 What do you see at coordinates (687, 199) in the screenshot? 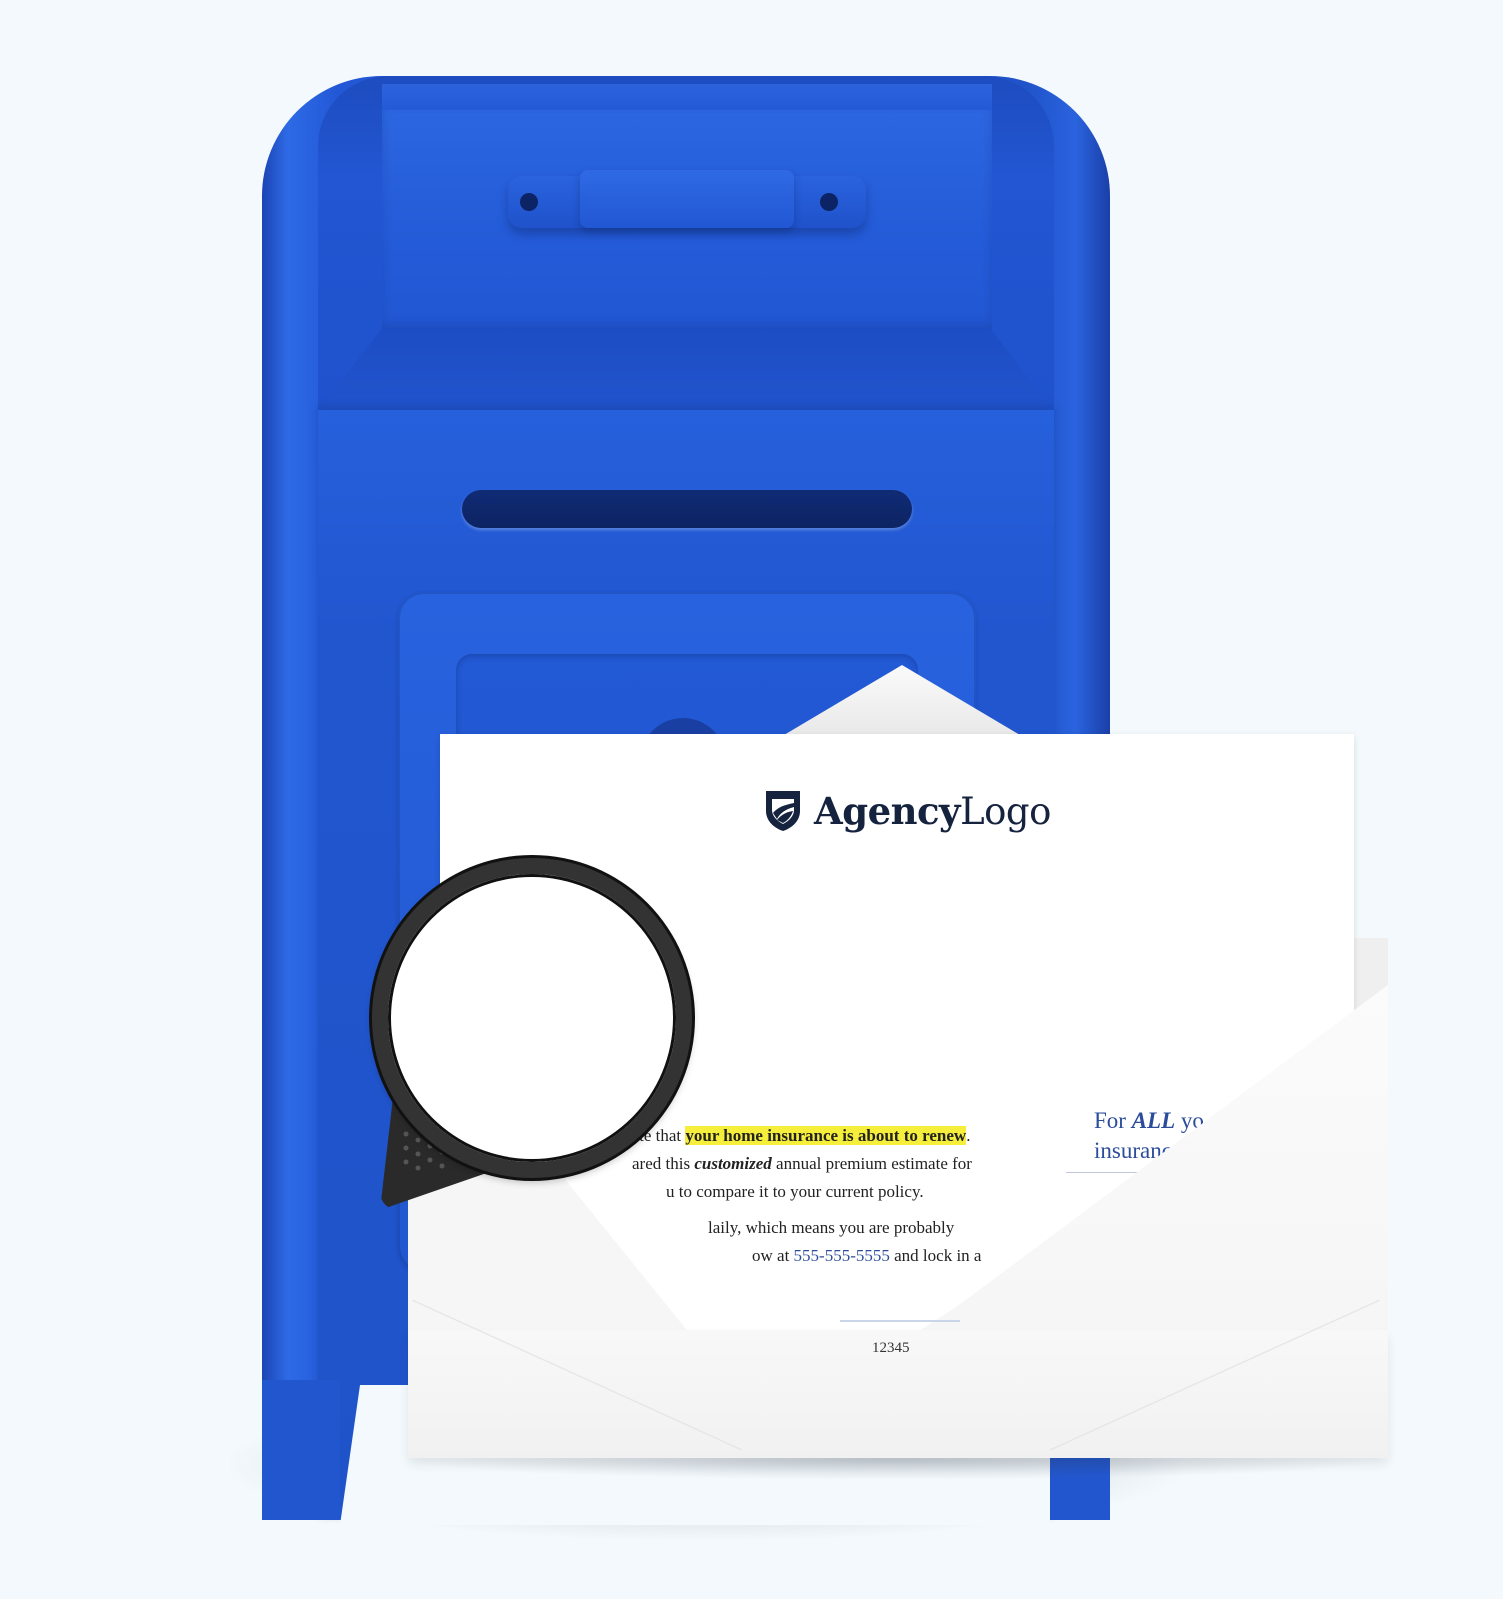
I see `mailbox-handle` at bounding box center [687, 199].